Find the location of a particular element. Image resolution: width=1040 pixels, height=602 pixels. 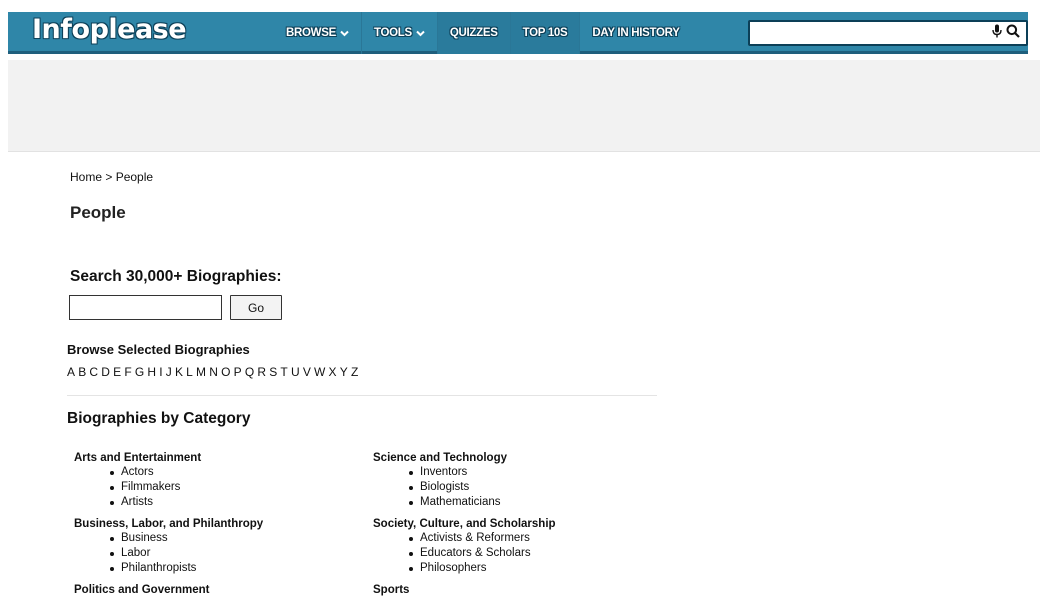

letter-link-a: A is located at coordinates (71, 372).